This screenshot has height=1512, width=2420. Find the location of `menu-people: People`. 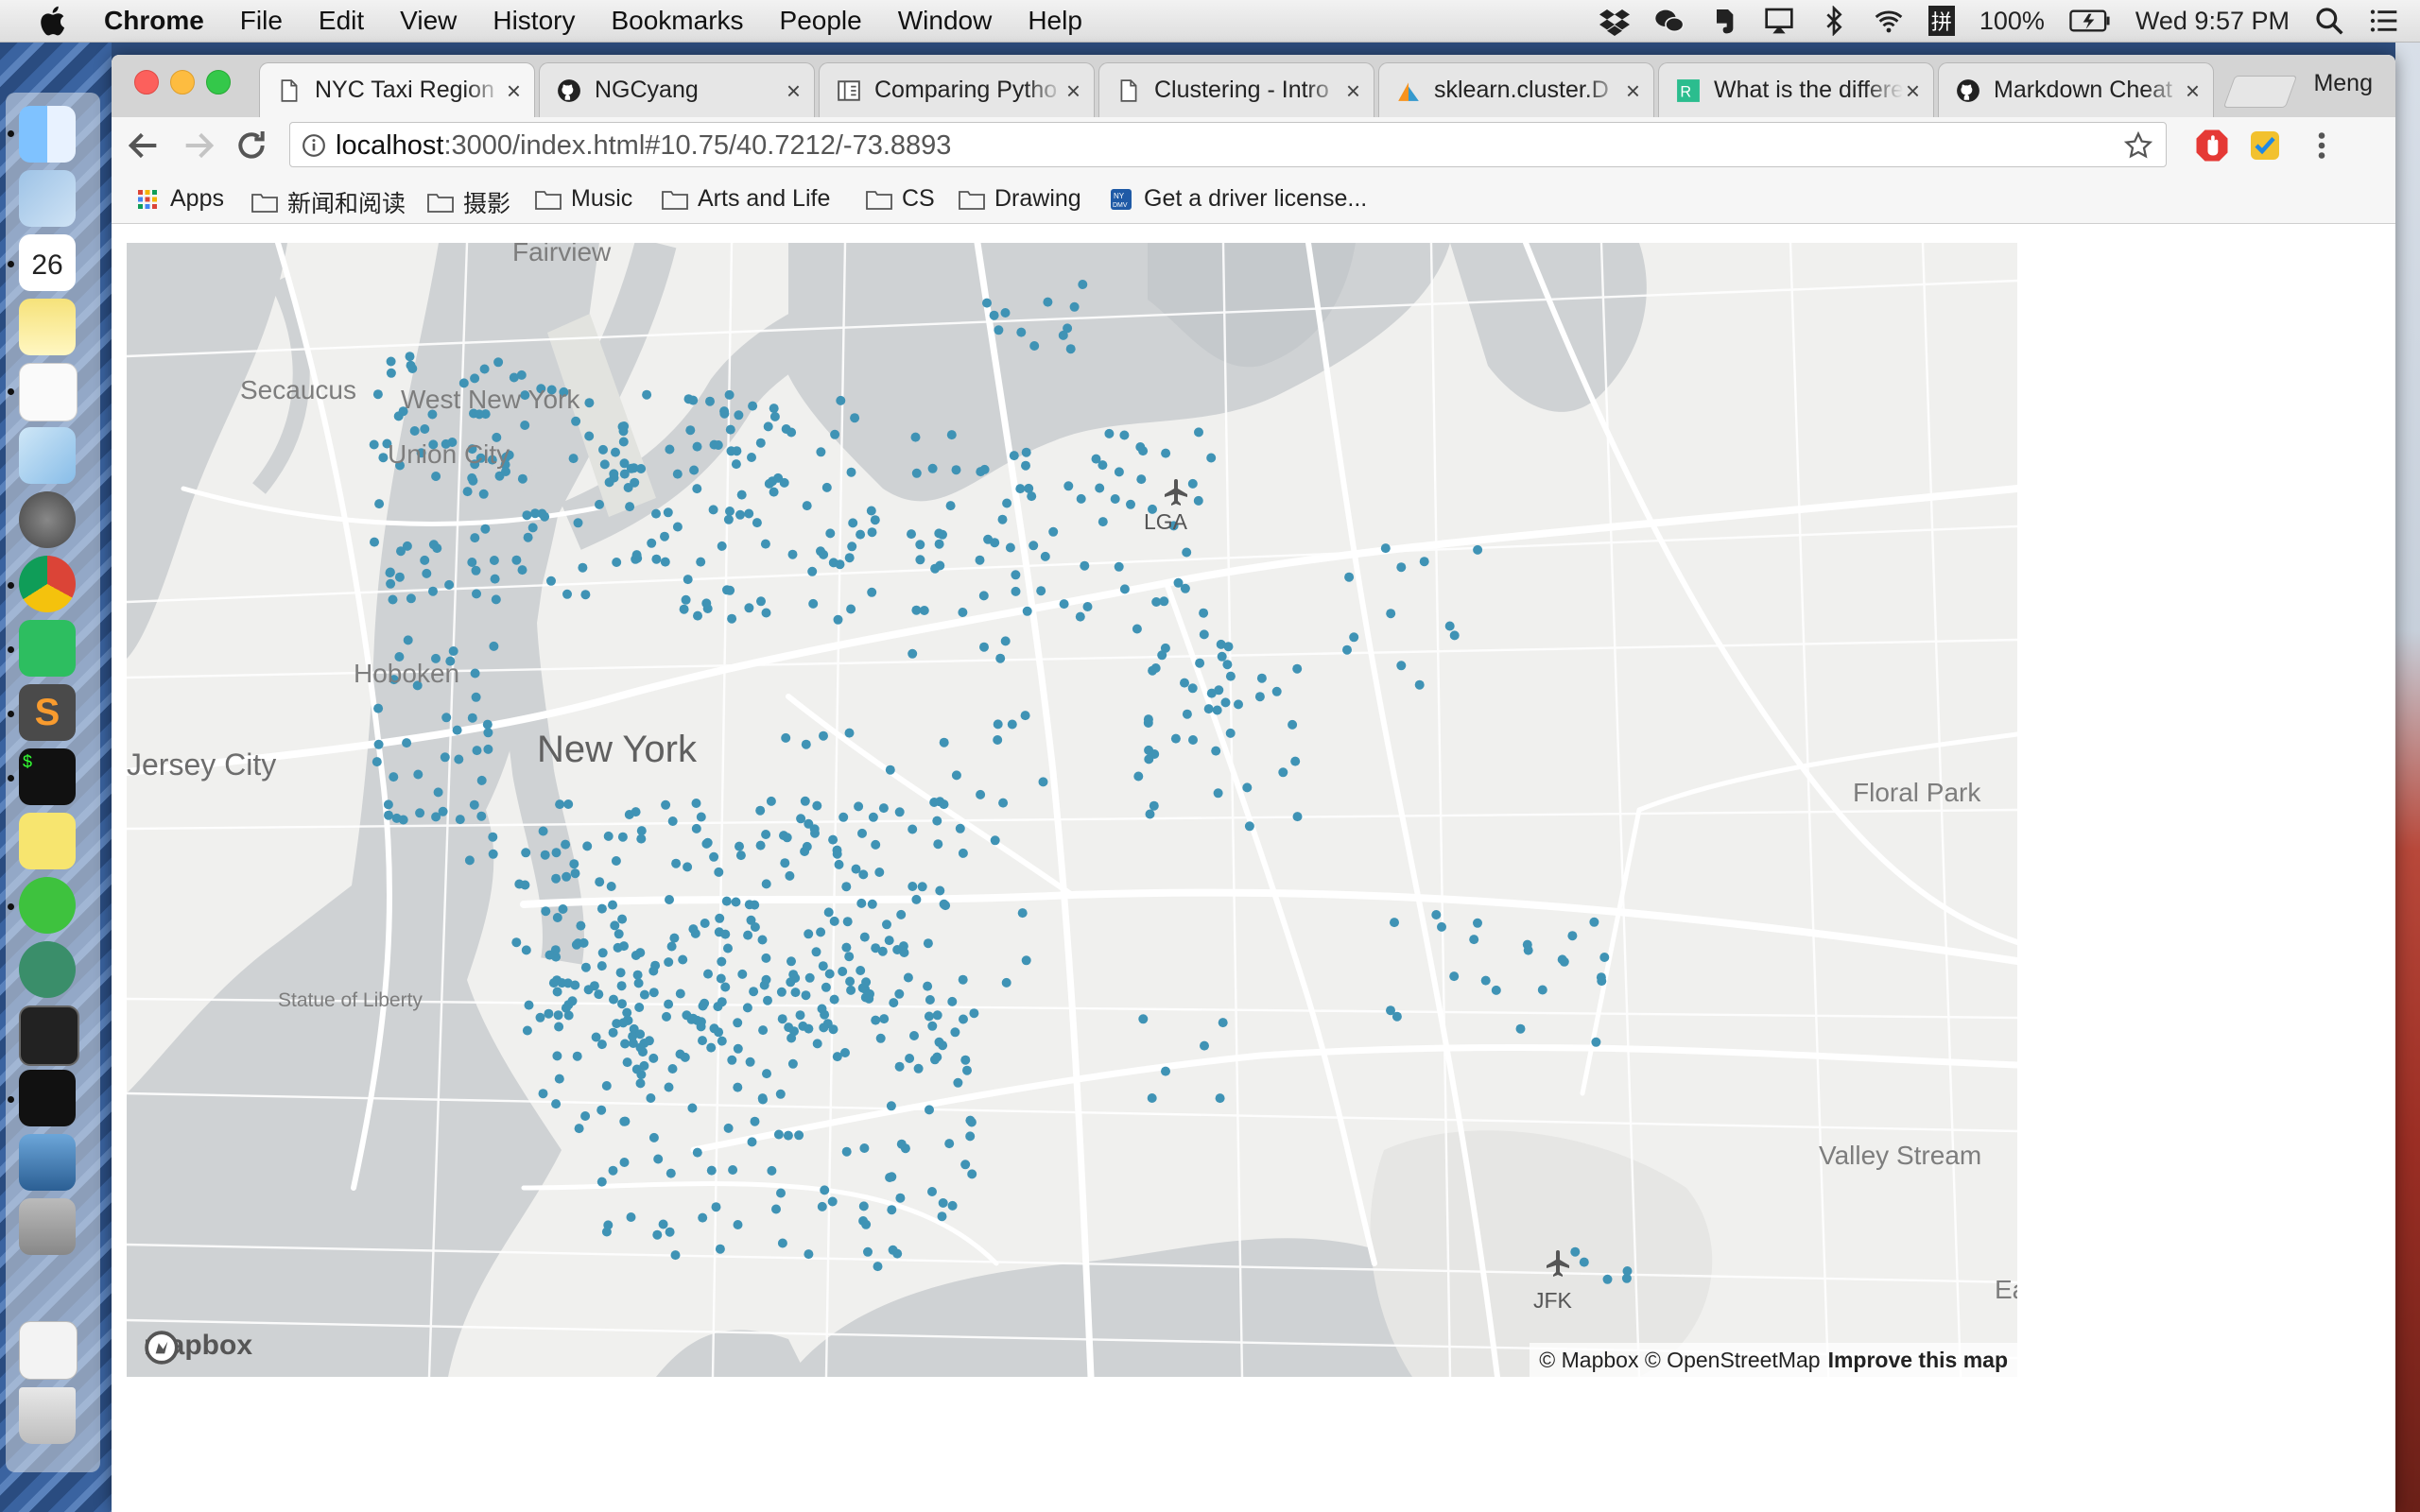

menu-people: People is located at coordinates (821, 21).